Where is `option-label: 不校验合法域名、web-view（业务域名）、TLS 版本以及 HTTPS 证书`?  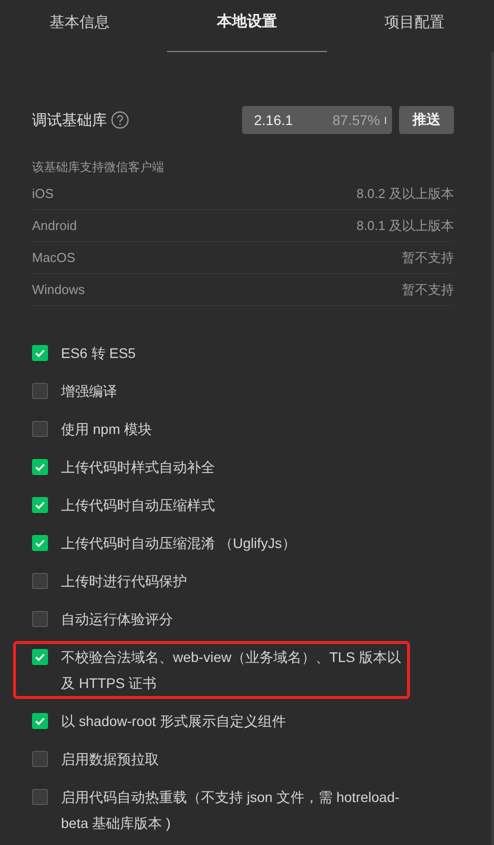
option-label: 不校验合法域名、web-view（业务域名）、TLS 版本以及 HTTPS 证书 is located at coordinates (231, 670).